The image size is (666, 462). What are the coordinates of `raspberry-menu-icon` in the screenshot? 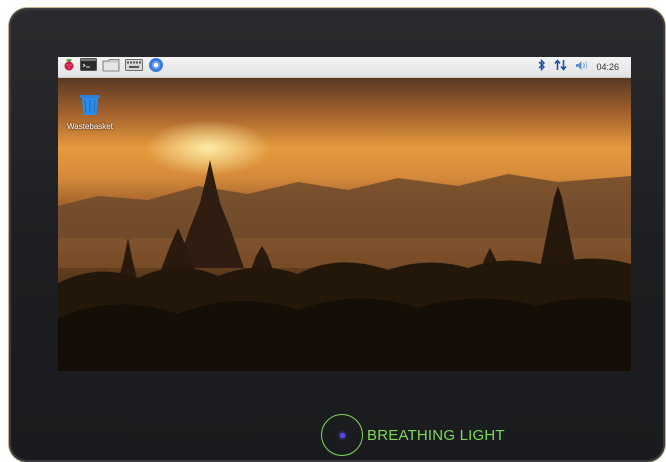 It's located at (69, 67).